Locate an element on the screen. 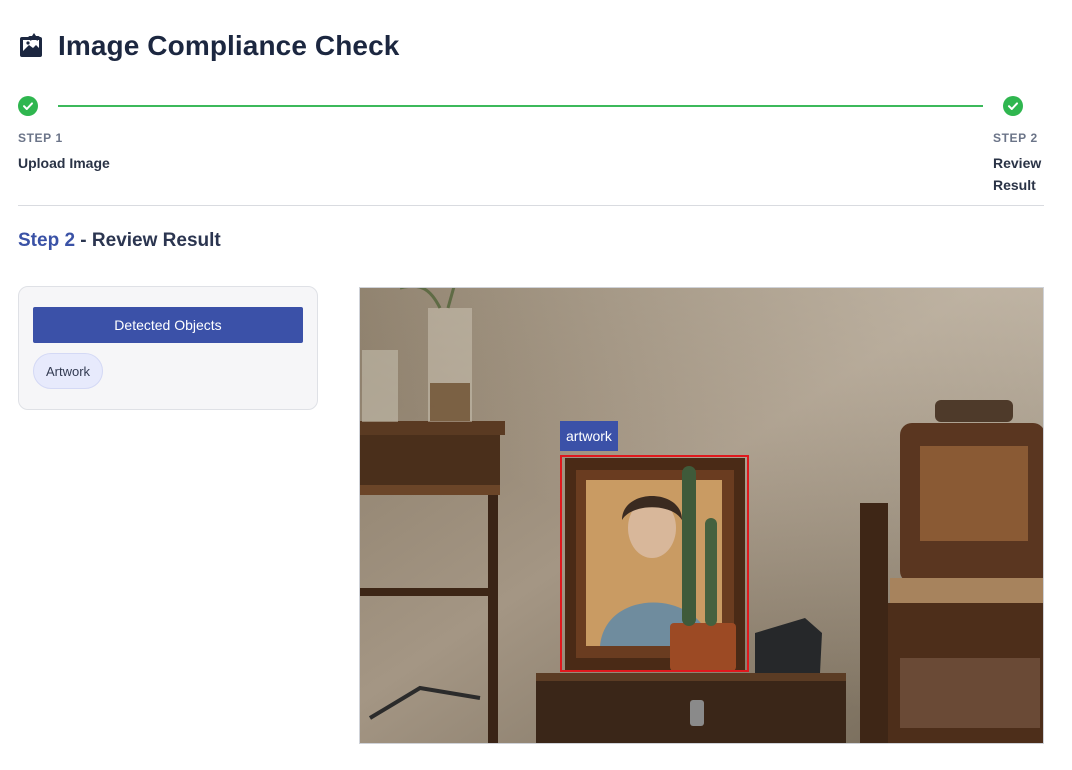  step-2-check-icon is located at coordinates (1013, 106).